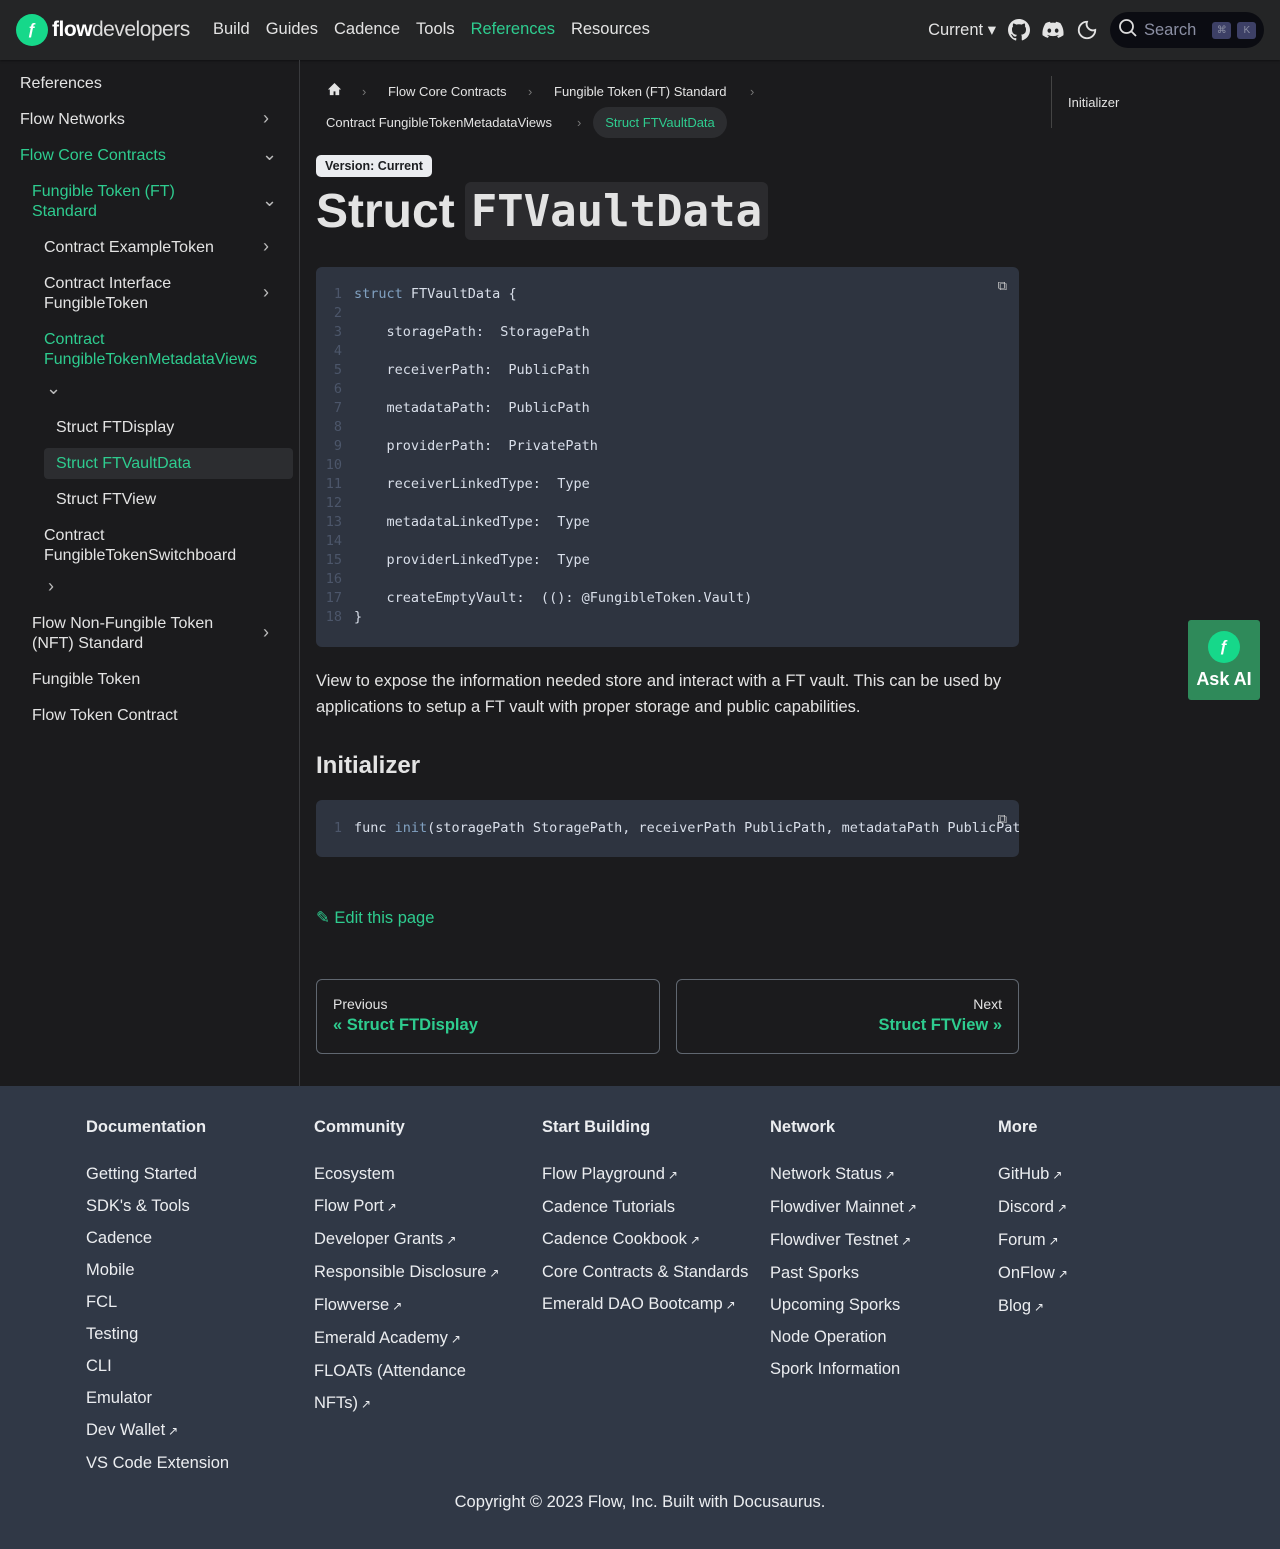  Describe the element at coordinates (115, 428) in the screenshot. I see `sidebar-item-ft-display: Struct FTDisplay` at that location.